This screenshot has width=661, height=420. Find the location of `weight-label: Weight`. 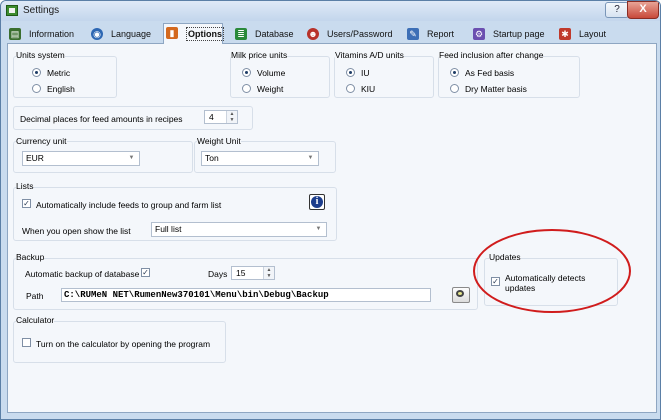

weight-label: Weight is located at coordinates (270, 89).